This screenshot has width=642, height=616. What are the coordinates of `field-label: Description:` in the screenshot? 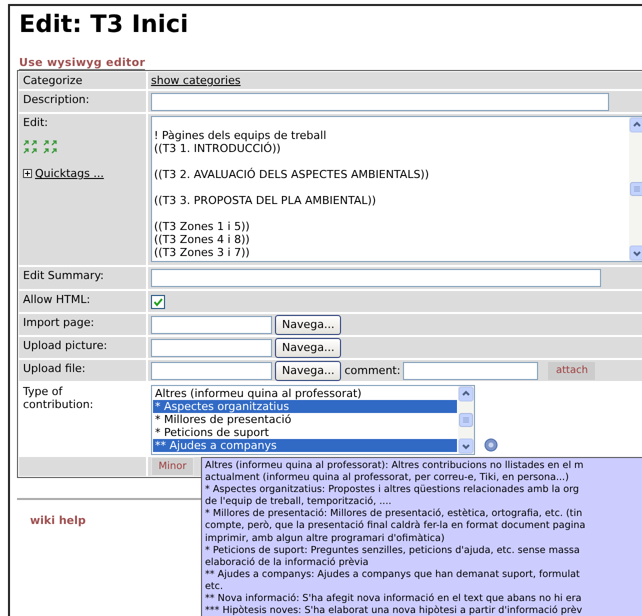 It's located at (56, 99).